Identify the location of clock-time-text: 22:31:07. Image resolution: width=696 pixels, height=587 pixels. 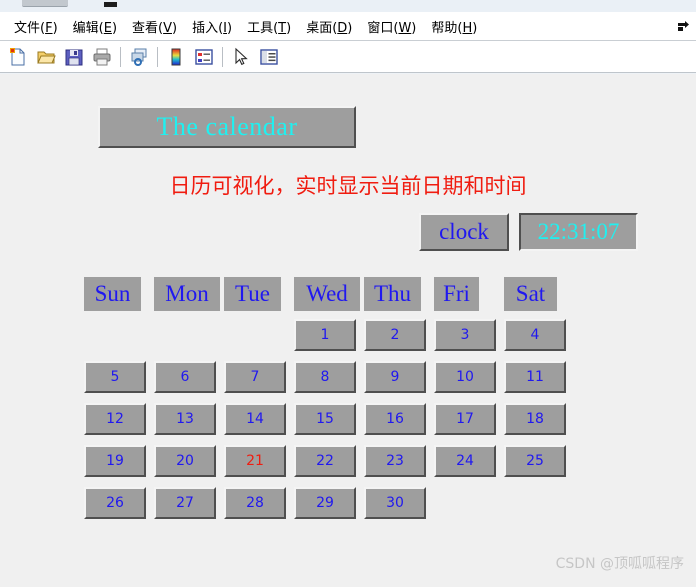
(578, 231).